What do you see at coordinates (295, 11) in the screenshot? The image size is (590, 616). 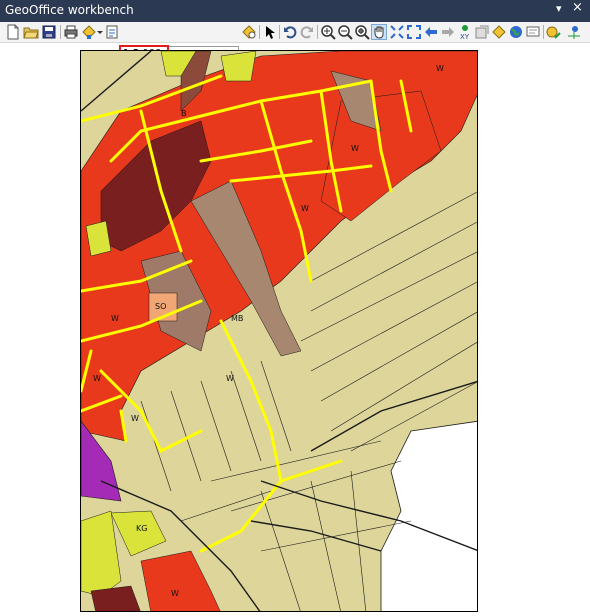 I see `title-bar: GeoOffice workbench ▾ ×` at bounding box center [295, 11].